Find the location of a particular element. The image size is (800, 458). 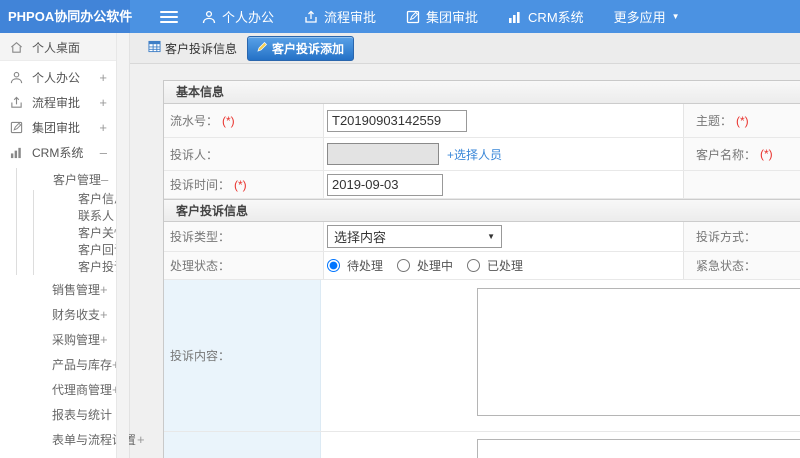

sidebar-item-contacts: 联系人 is located at coordinates (81, 215).